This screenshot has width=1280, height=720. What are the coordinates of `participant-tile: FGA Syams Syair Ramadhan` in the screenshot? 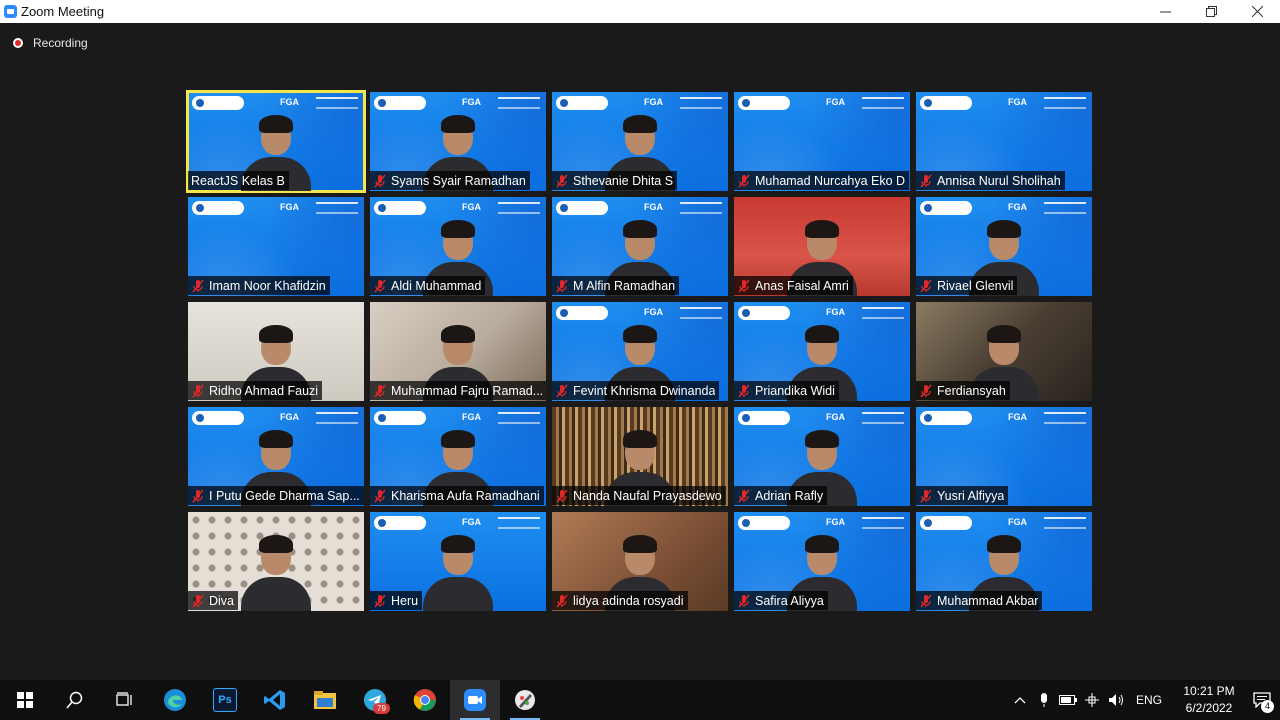 It's located at (458, 141).